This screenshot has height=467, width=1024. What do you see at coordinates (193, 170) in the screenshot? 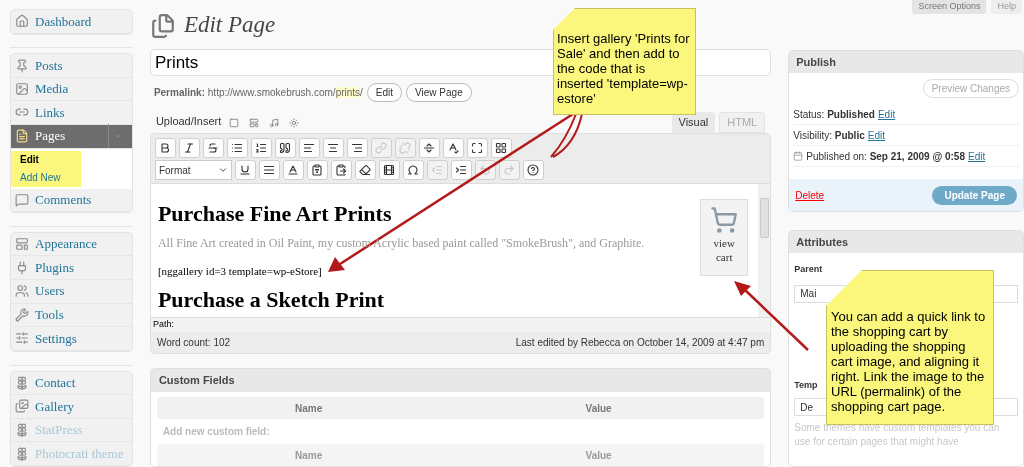
I see `format-select: Format` at bounding box center [193, 170].